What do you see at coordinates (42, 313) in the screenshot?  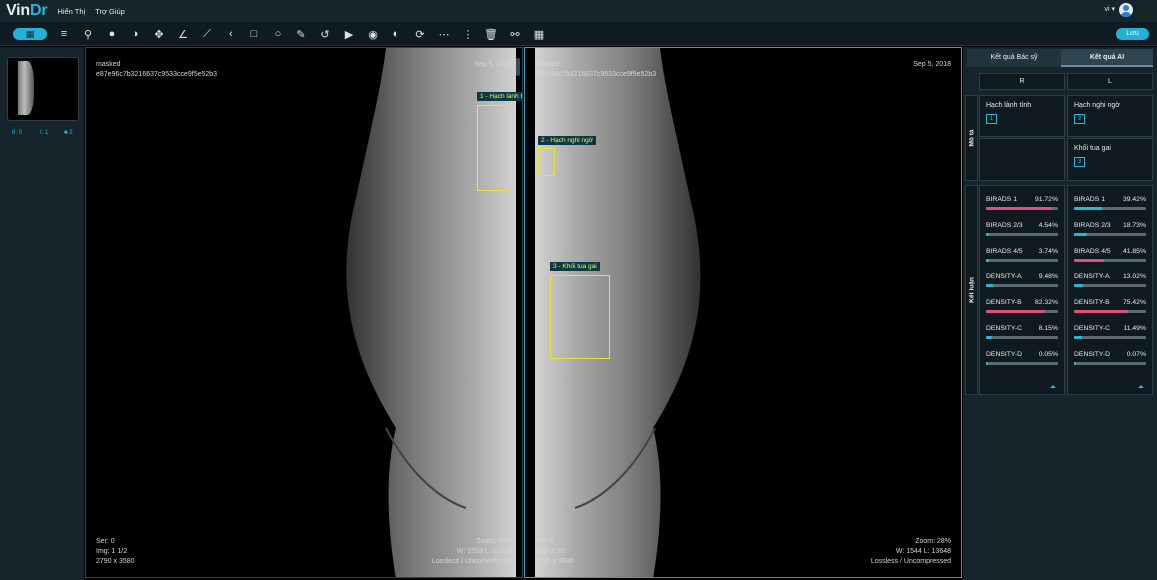 I see `thumbnail-panel: 8: 0 I: 1 ■ 2` at bounding box center [42, 313].